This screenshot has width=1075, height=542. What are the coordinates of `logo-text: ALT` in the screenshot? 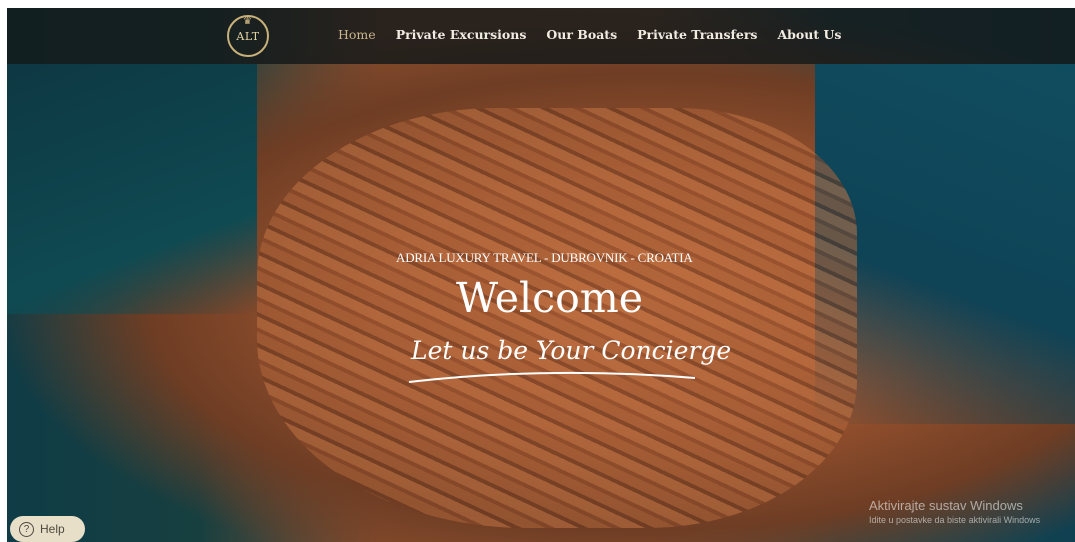 It's located at (248, 36).